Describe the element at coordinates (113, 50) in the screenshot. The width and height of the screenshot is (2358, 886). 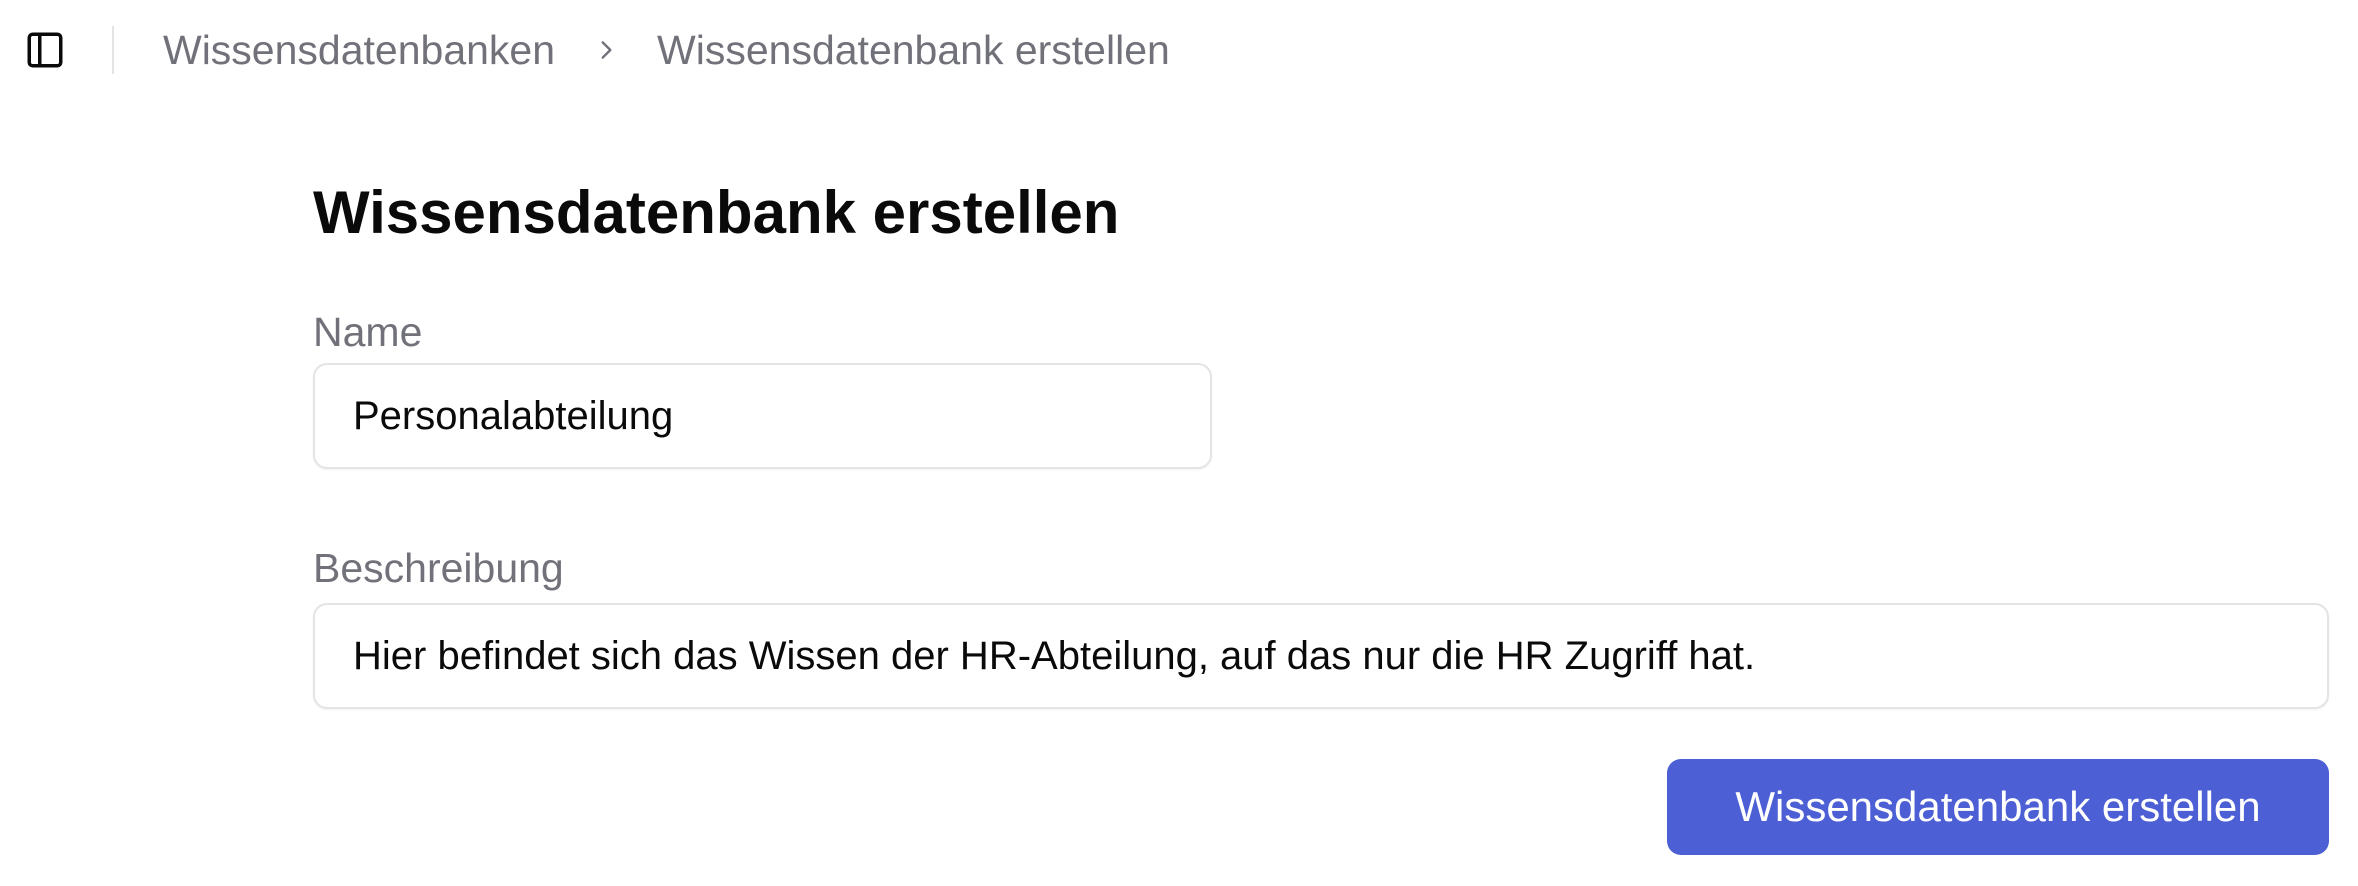
I see `toolbar-divider` at that location.